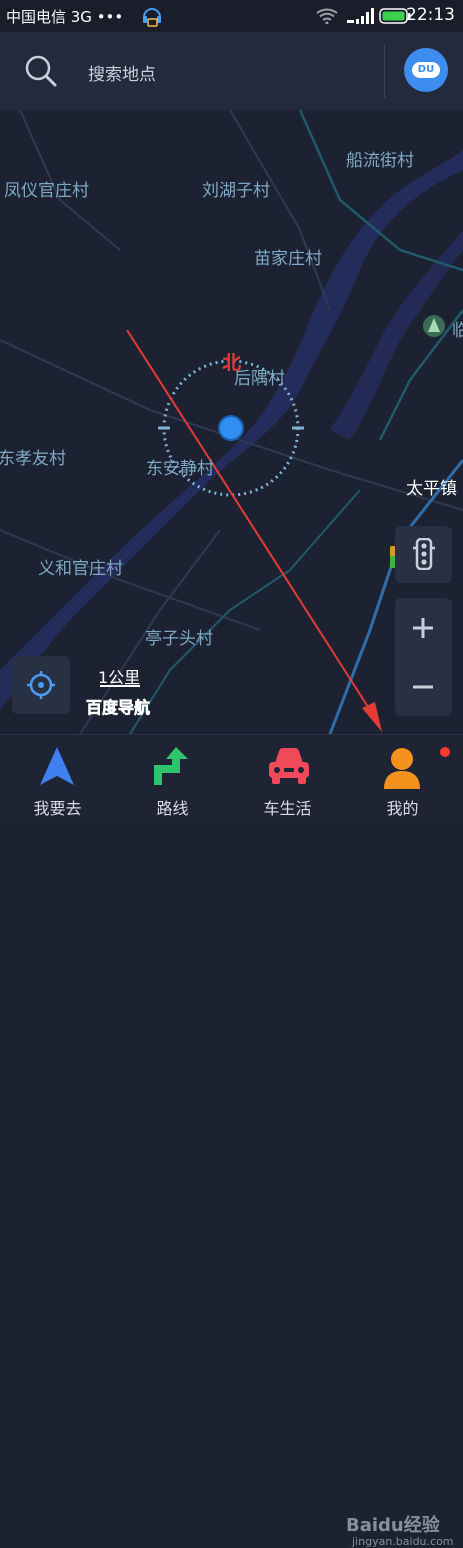 The width and height of the screenshot is (463, 1548). Describe the element at coordinates (172, 808) in the screenshot. I see `tab-label: 路线` at that location.